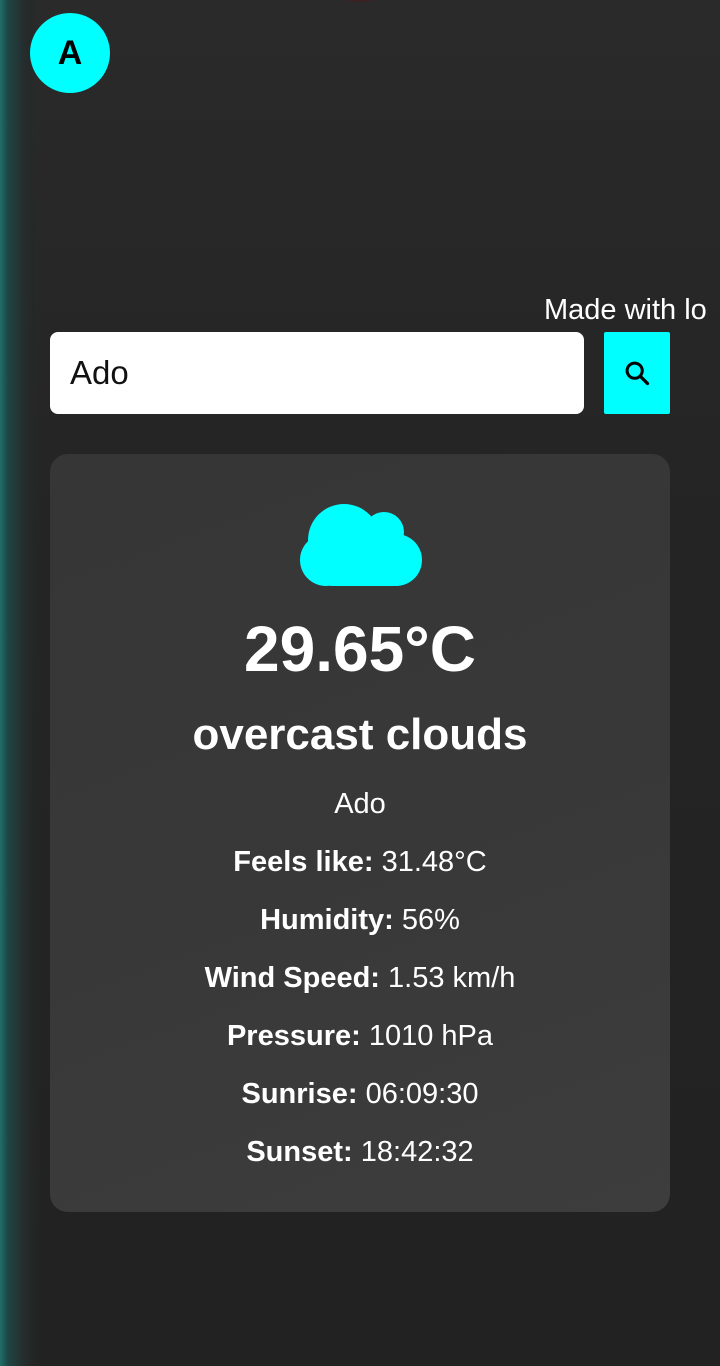  Describe the element at coordinates (422, 1094) in the screenshot. I see `detail-value: 06:09:30` at that location.